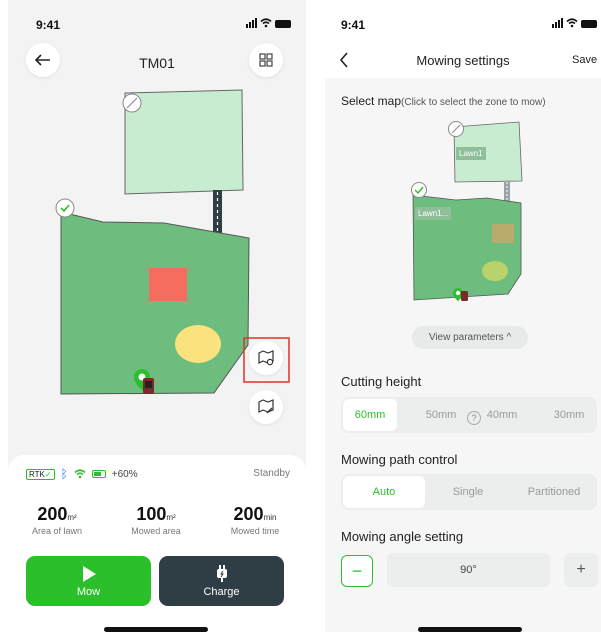  What do you see at coordinates (221, 573) in the screenshot?
I see `plug-icon` at bounding box center [221, 573].